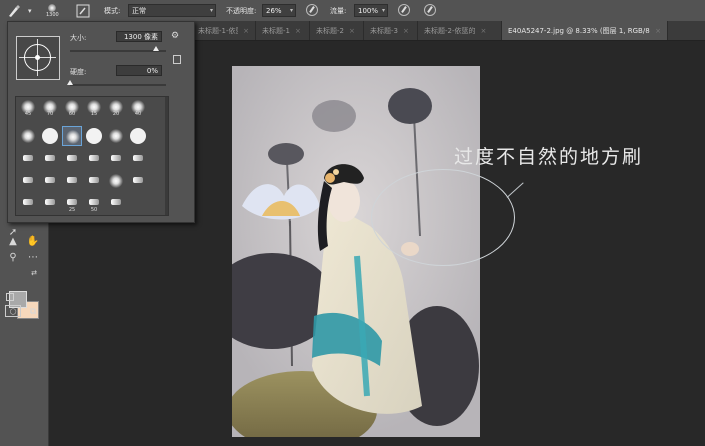 This screenshot has width=705, height=446. Describe the element at coordinates (118, 49) in the screenshot. I see `size-slider` at that location.